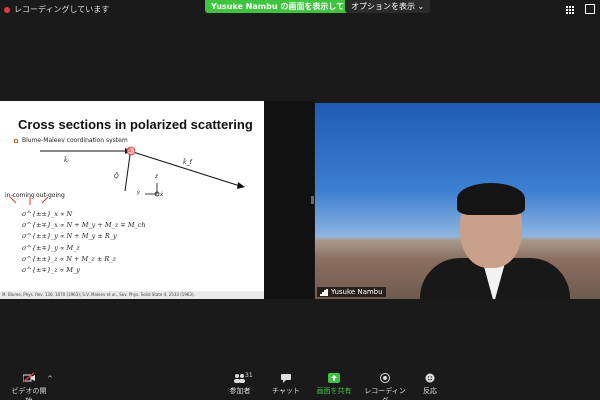  I want to click on chat-label: チャット, so click(286, 391).